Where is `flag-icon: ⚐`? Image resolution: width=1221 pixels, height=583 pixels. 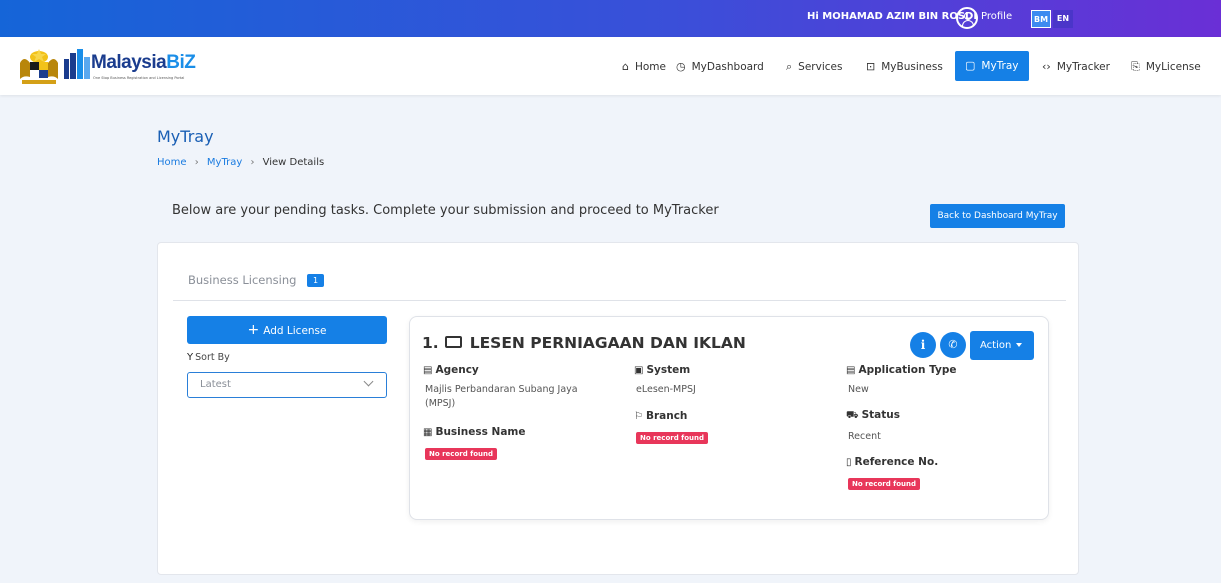
flag-icon: ⚐ is located at coordinates (638, 416).